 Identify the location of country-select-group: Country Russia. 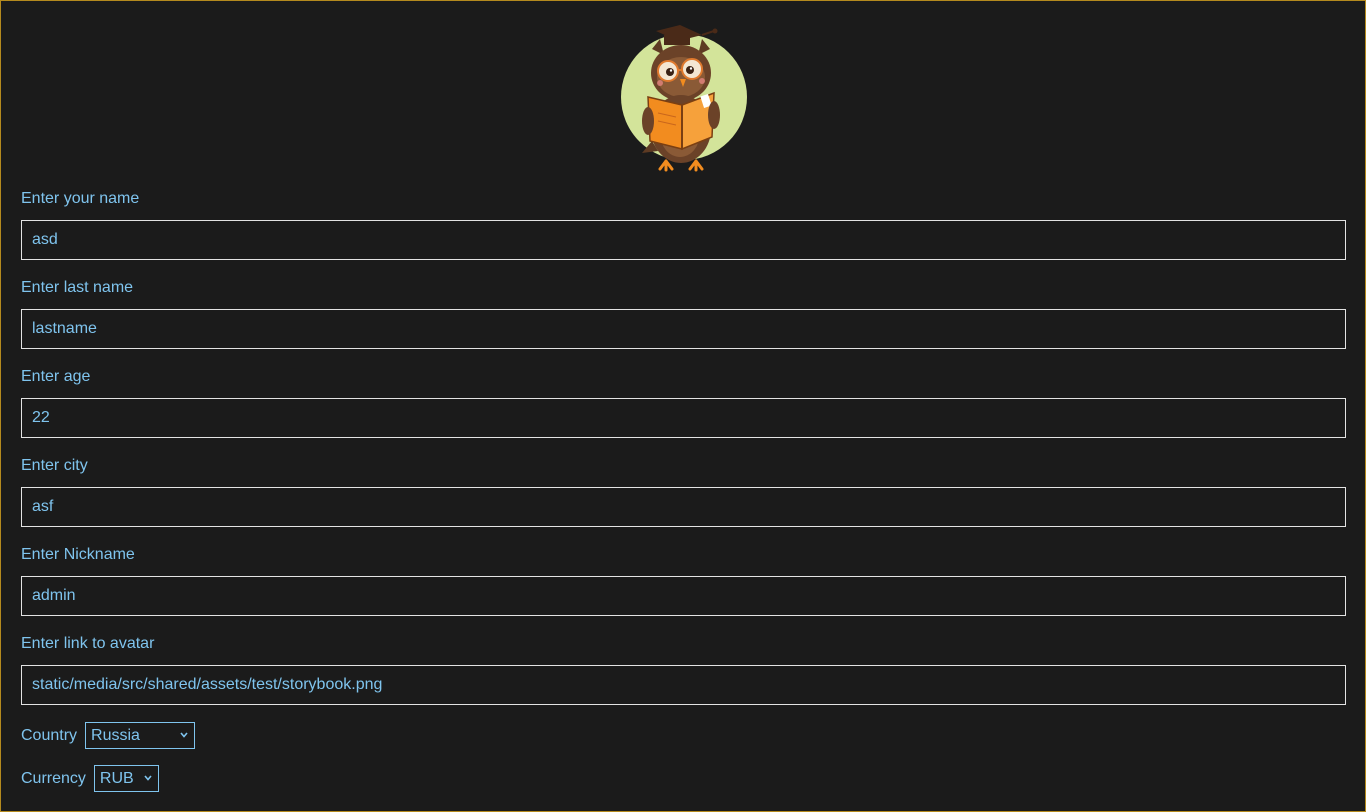
(108, 735).